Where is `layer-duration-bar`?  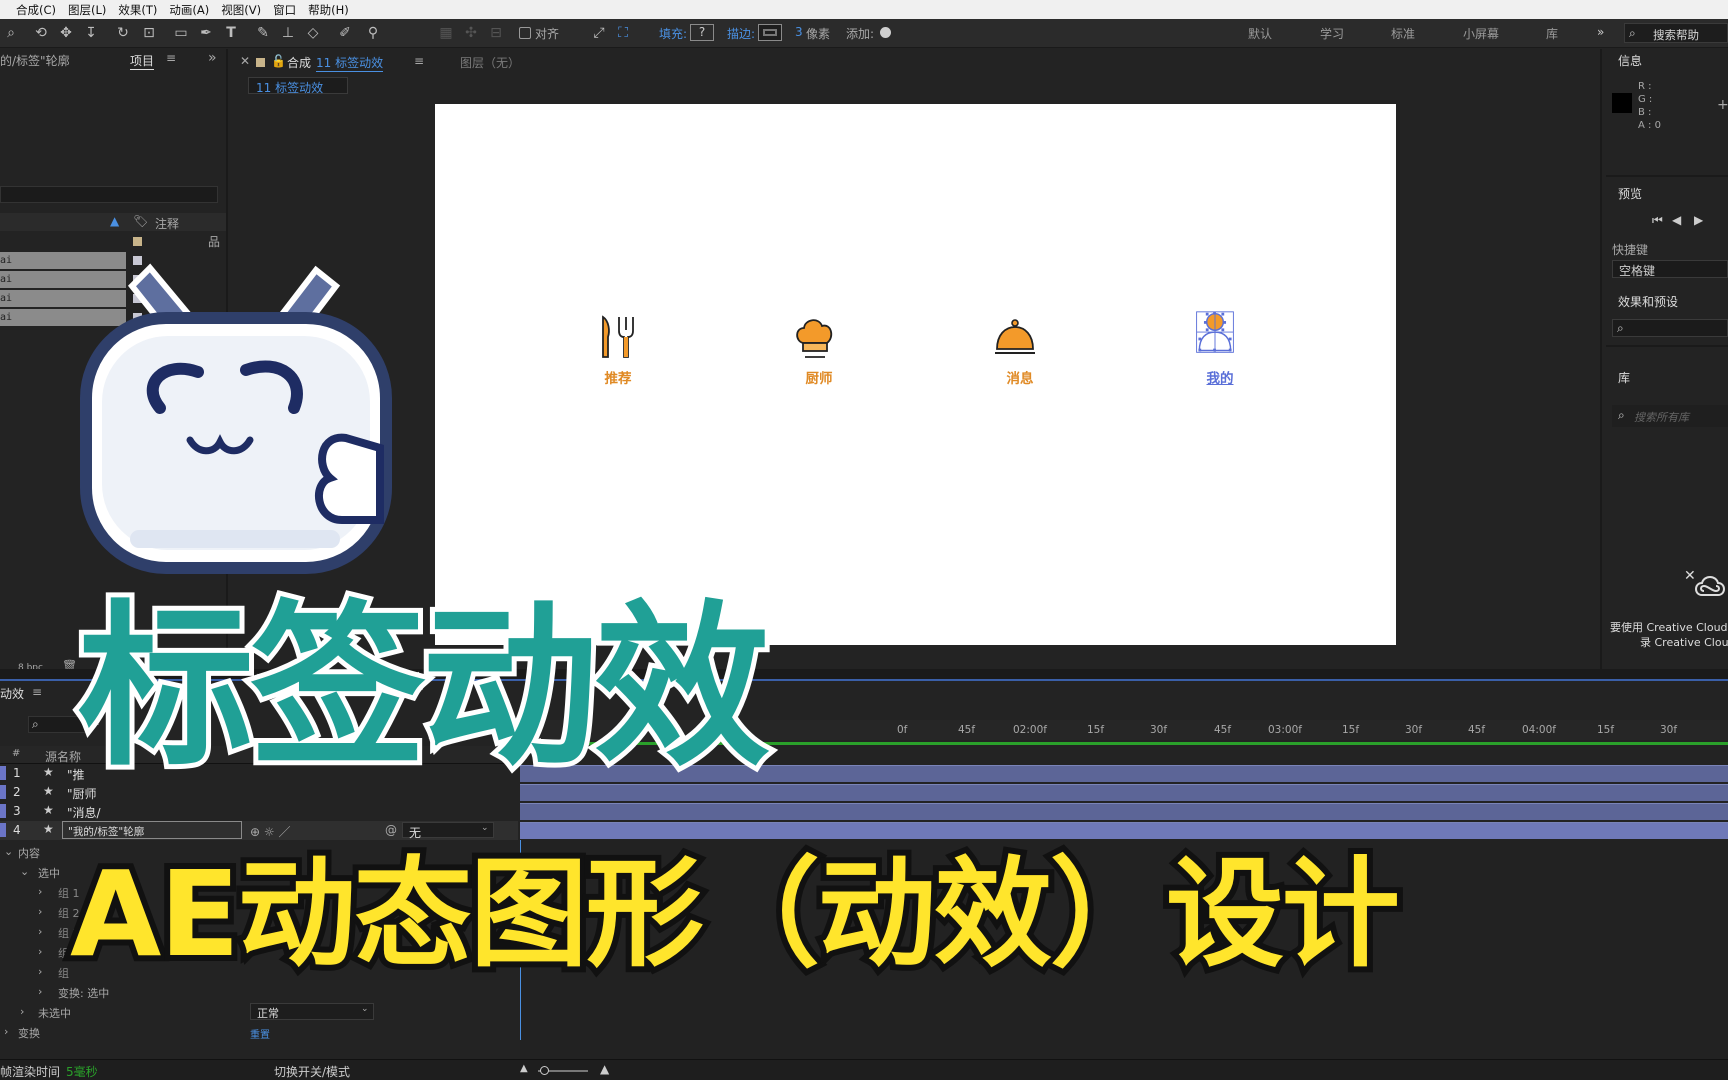
layer-duration-bar is located at coordinates (1124, 811).